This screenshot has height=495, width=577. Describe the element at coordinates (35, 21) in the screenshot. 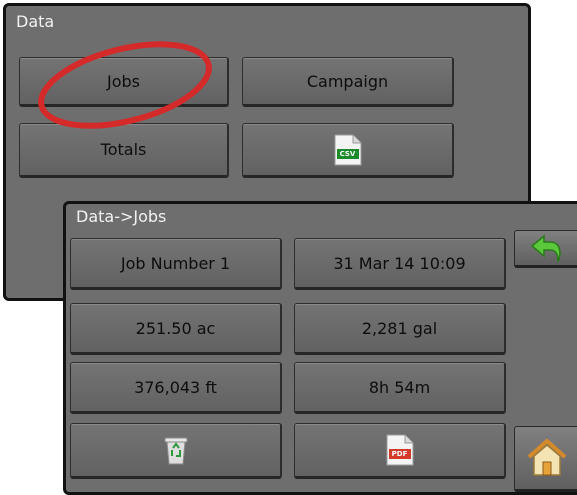

I see `data-screen-title: Data` at that location.